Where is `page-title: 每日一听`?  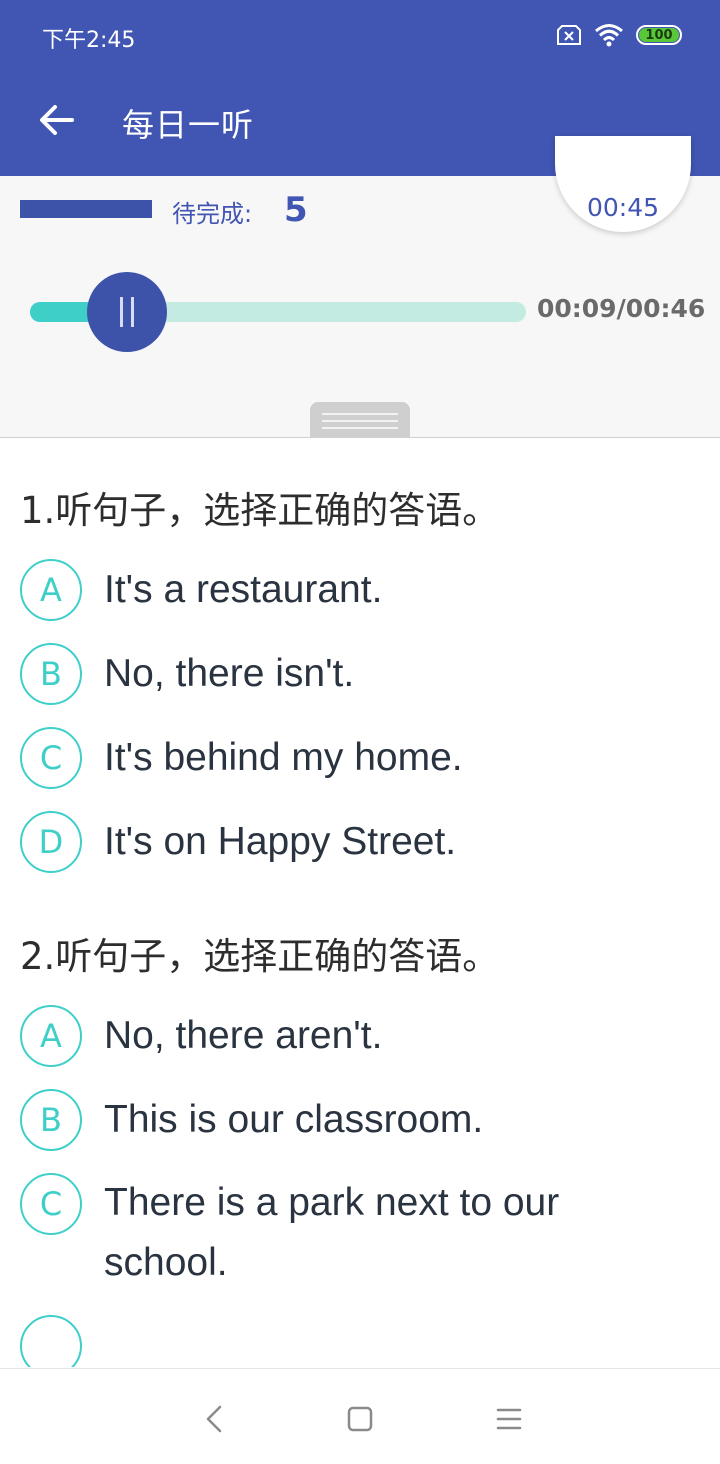 page-title: 每日一听 is located at coordinates (188, 125).